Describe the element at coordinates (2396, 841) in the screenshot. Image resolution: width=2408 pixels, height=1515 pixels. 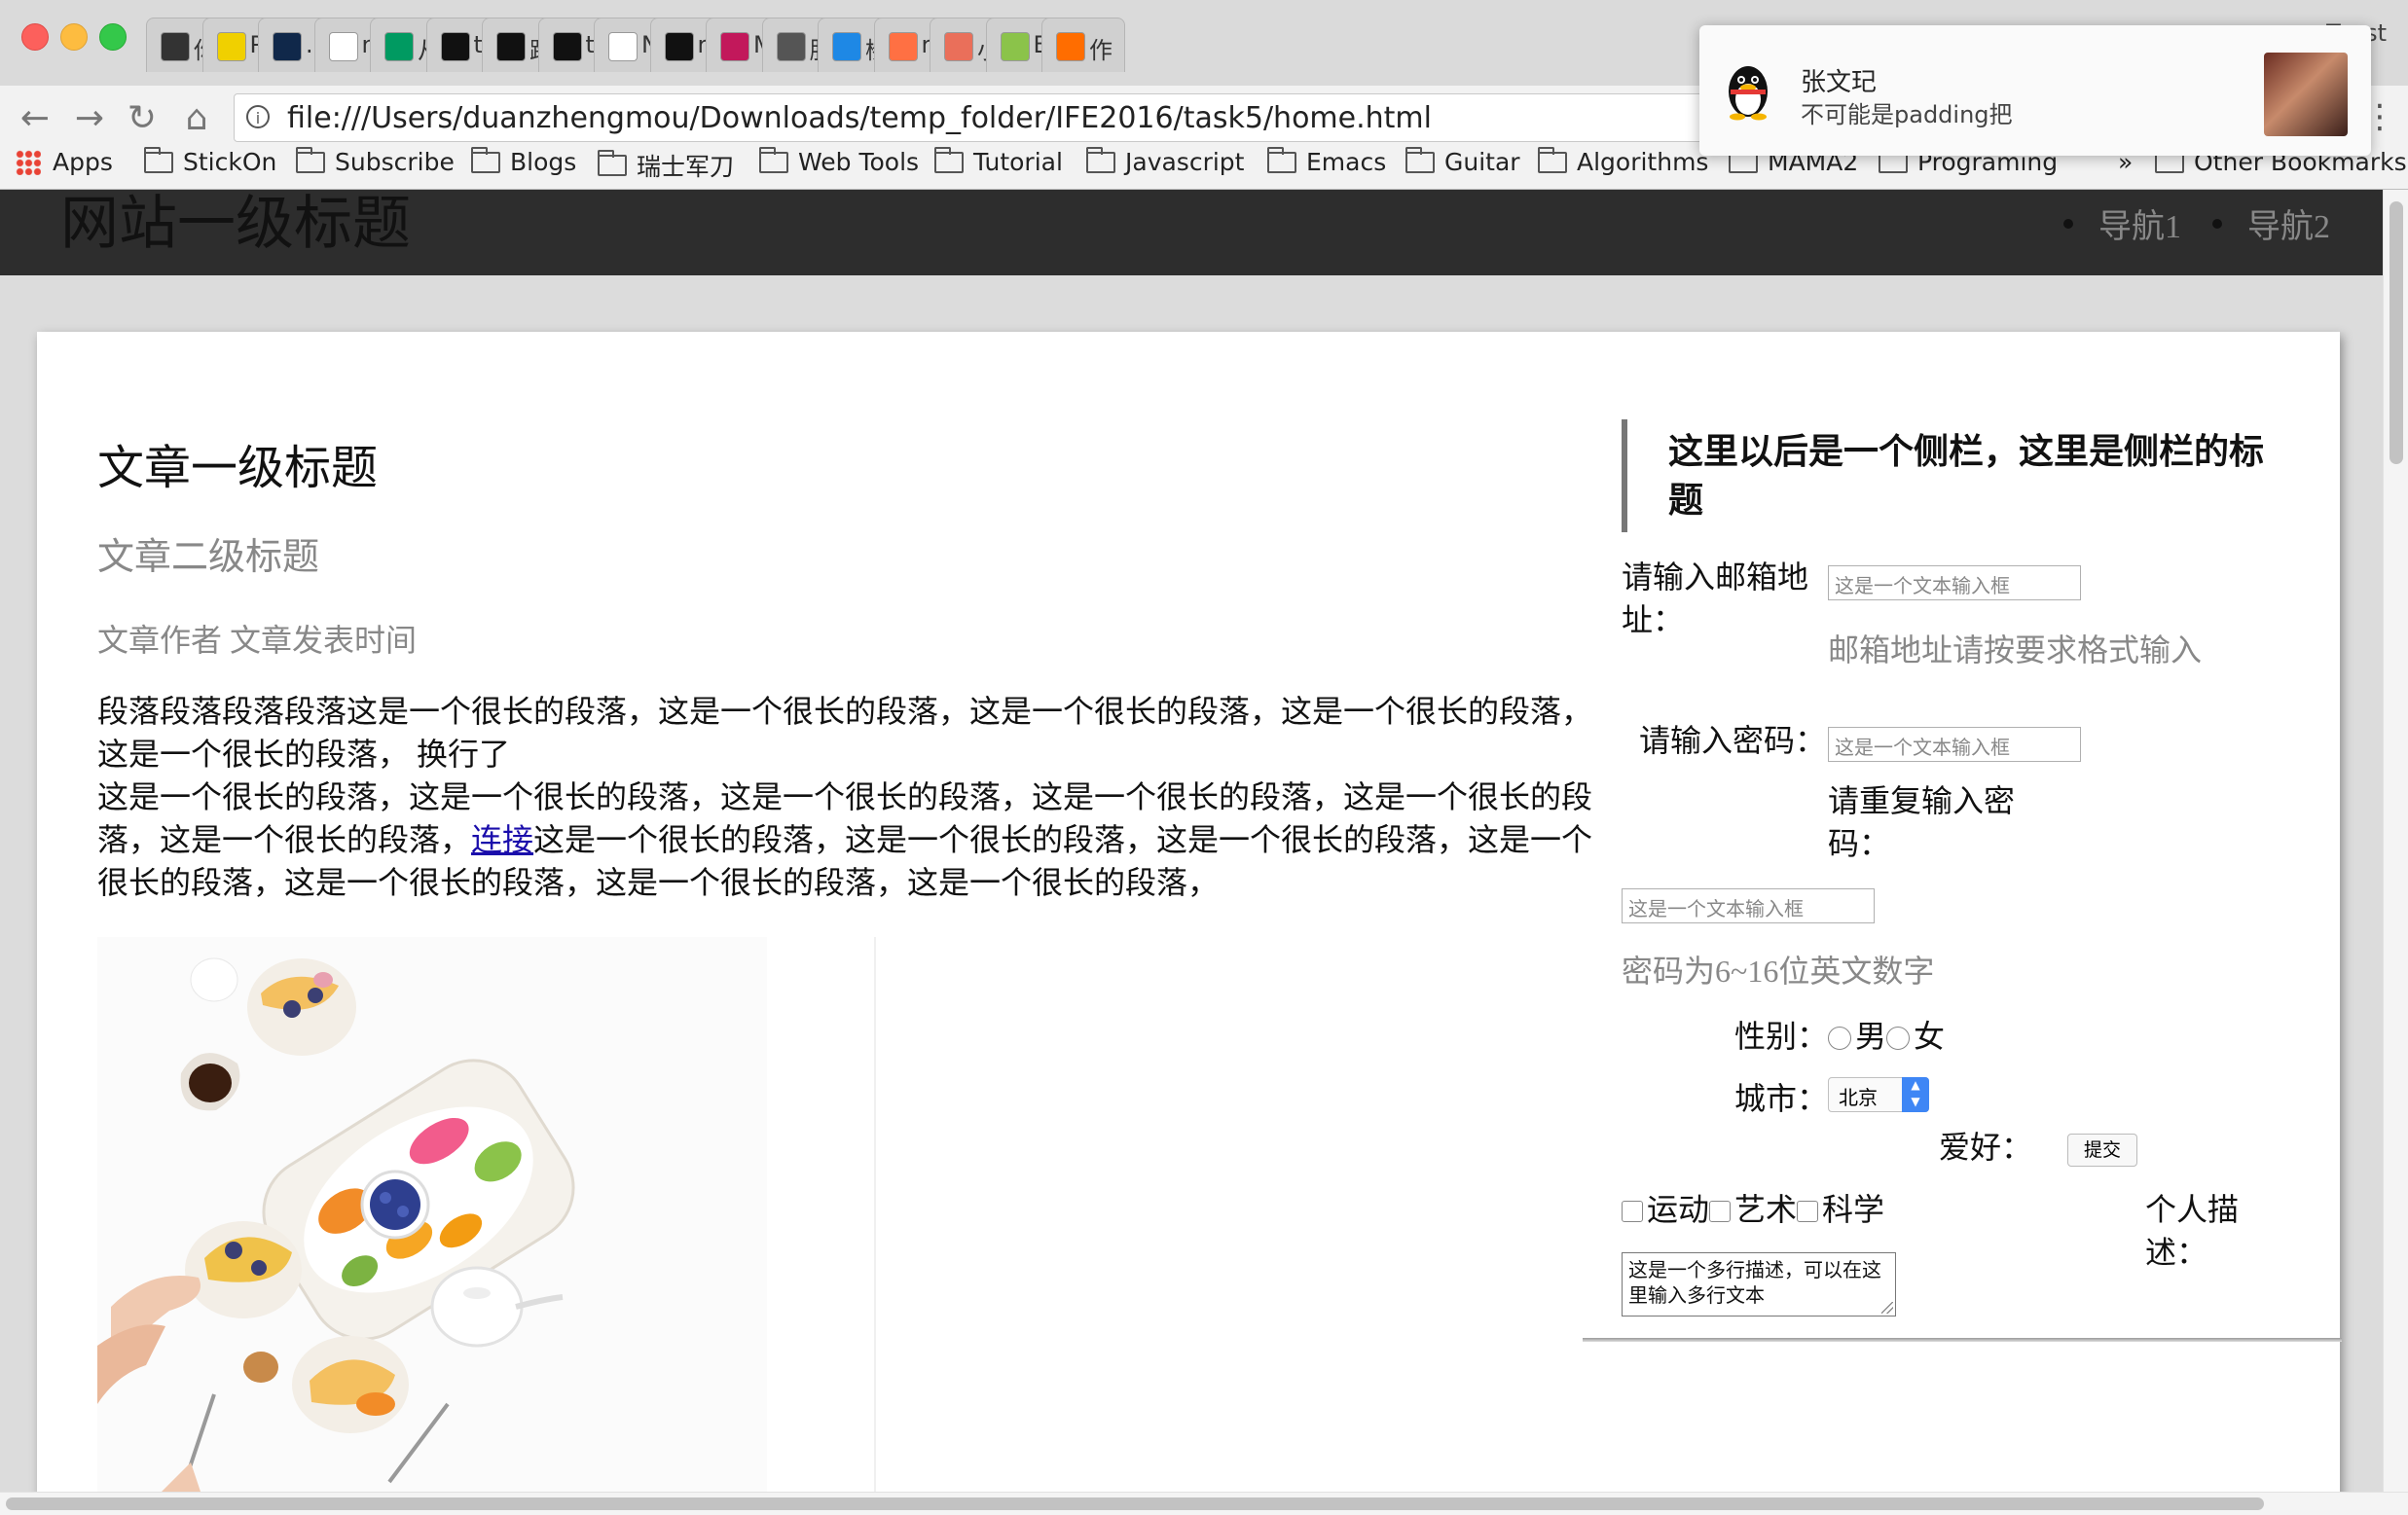
I see `vertical-scrollbar` at that location.